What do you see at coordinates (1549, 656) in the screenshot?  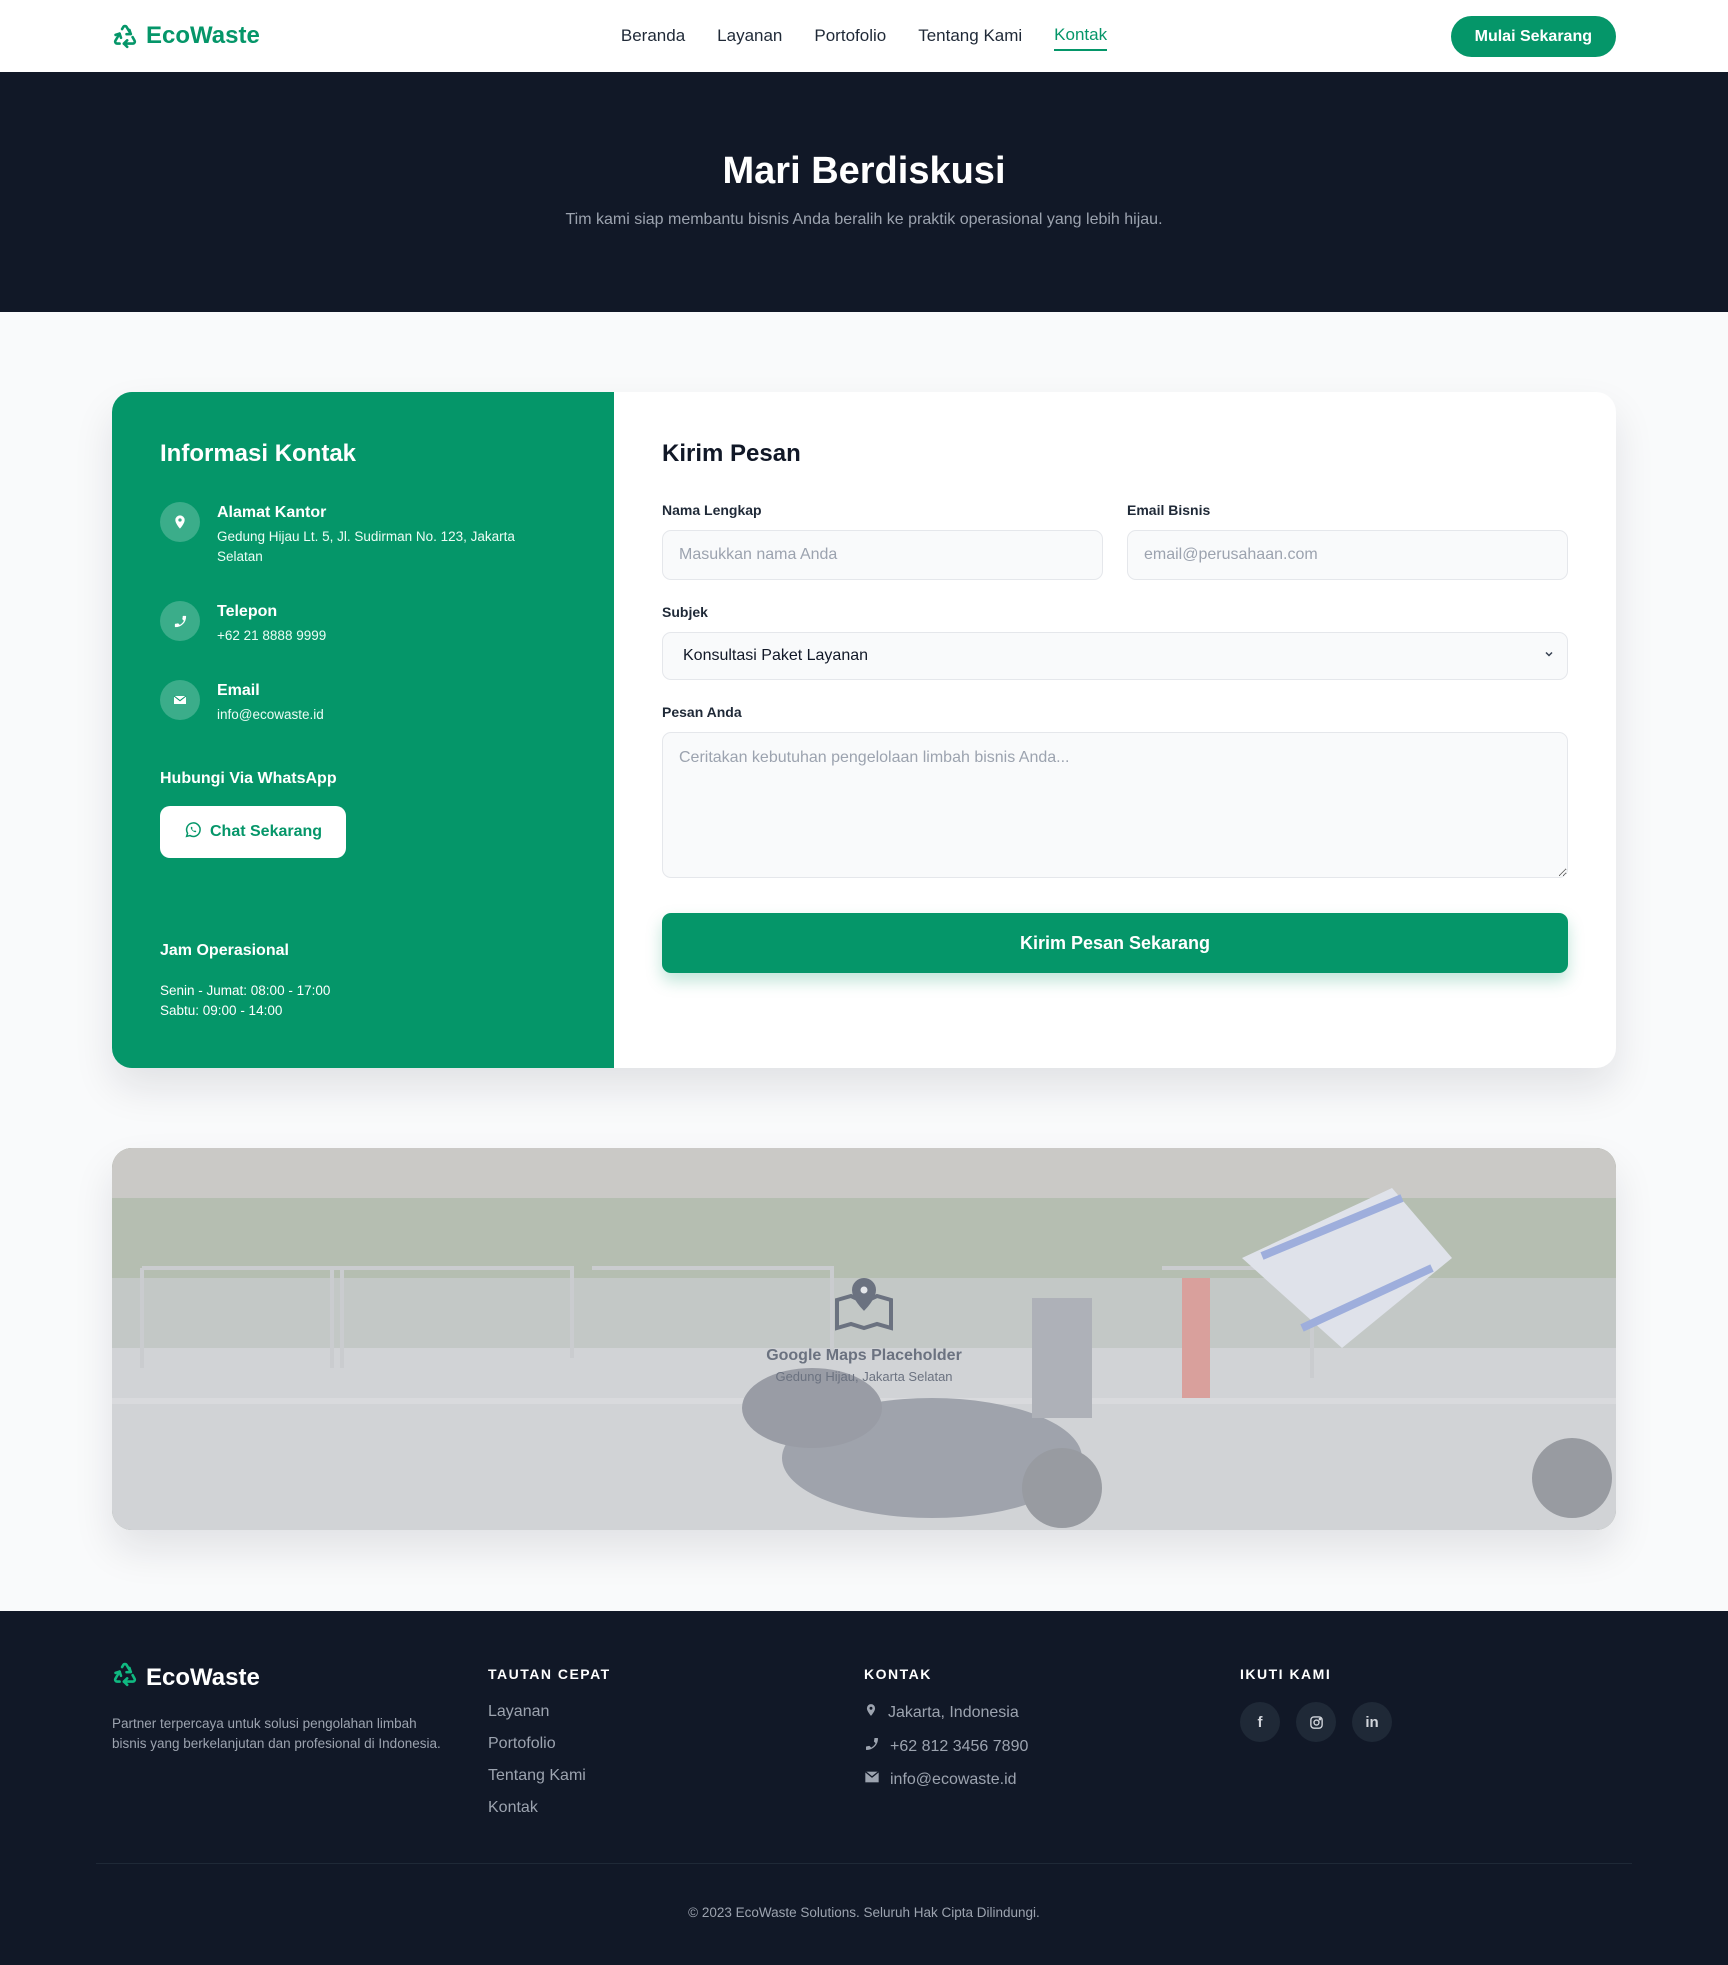 I see `chevron-down-icon` at bounding box center [1549, 656].